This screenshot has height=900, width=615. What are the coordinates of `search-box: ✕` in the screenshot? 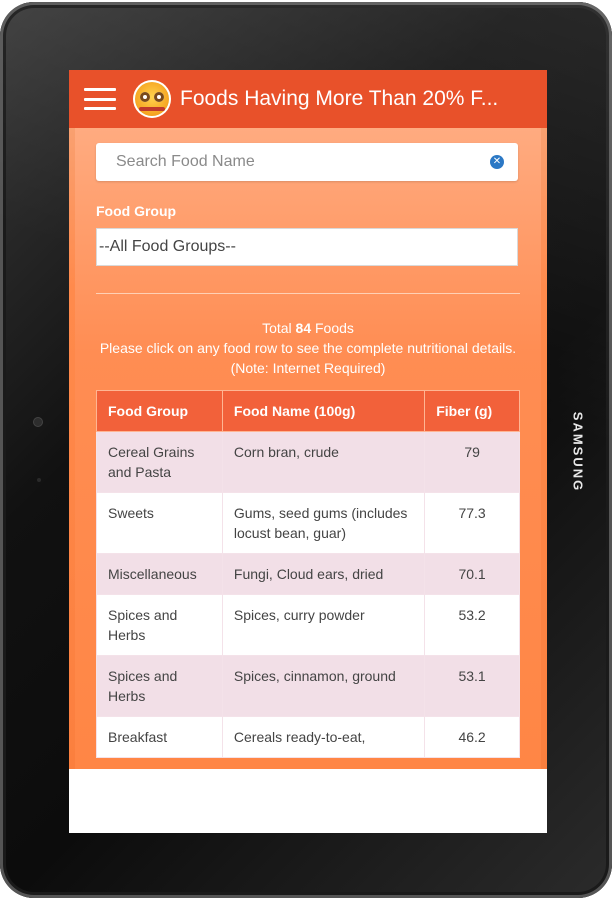 It's located at (307, 162).